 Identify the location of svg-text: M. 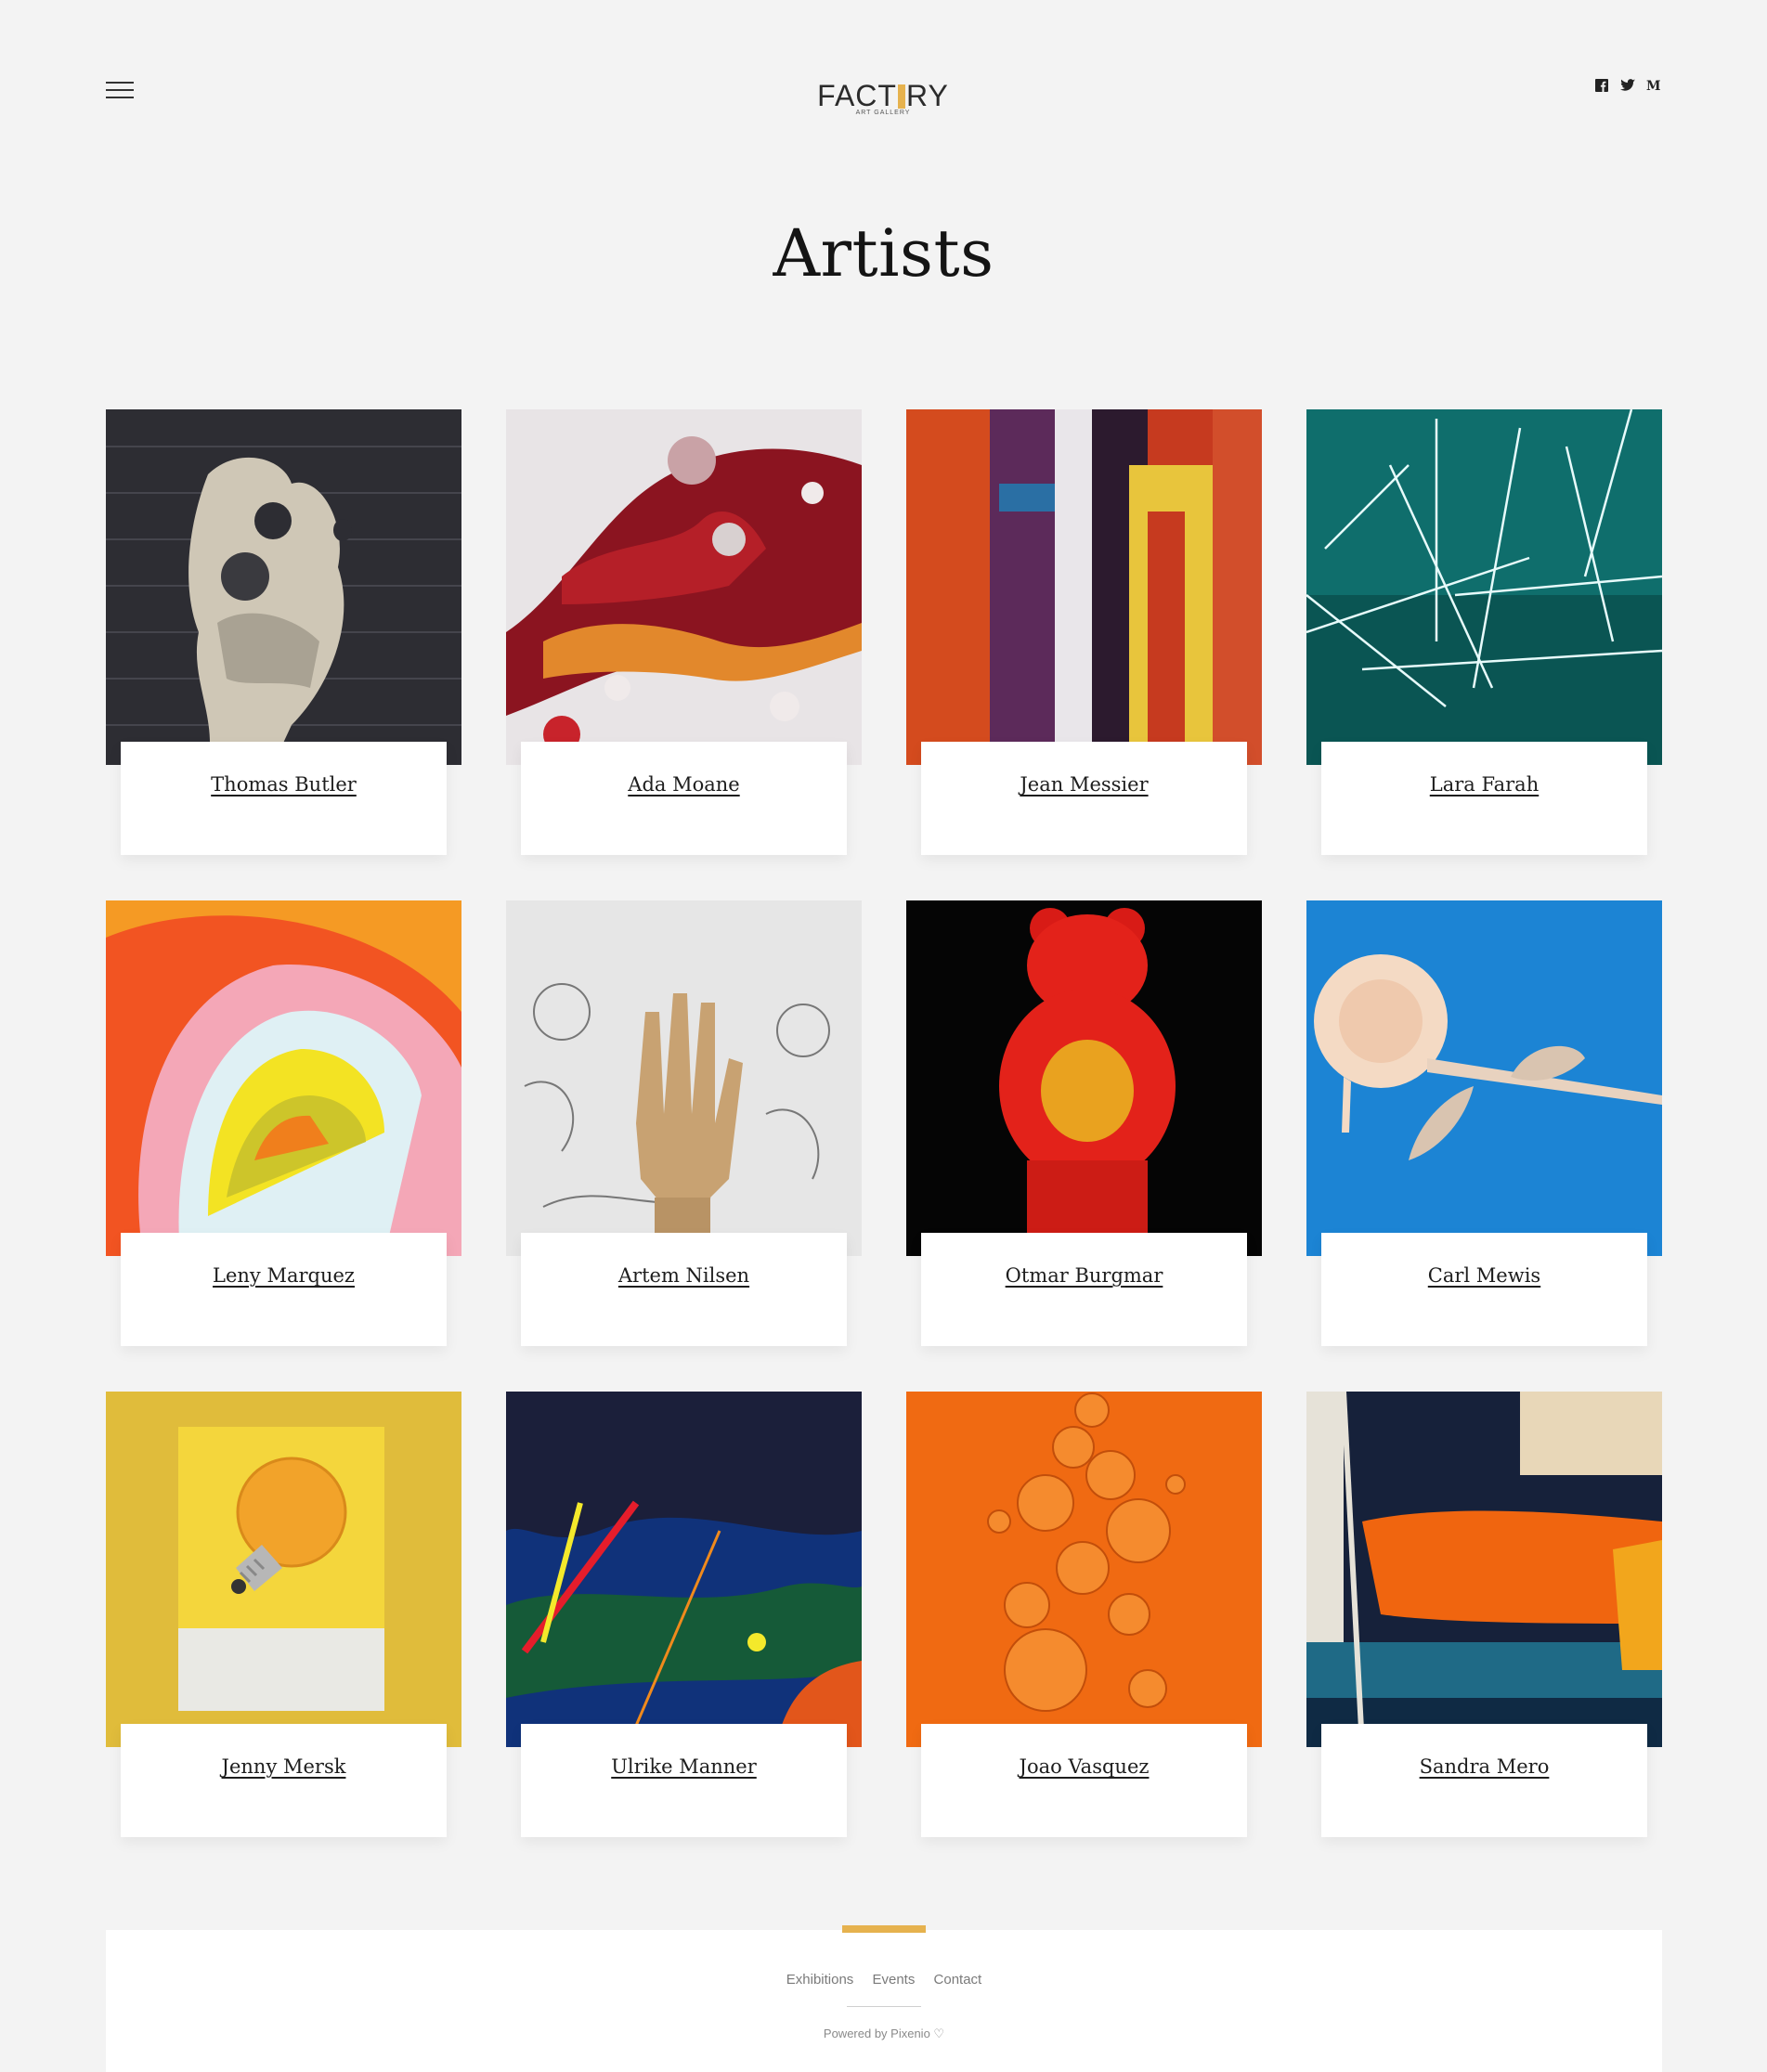
(1653, 85).